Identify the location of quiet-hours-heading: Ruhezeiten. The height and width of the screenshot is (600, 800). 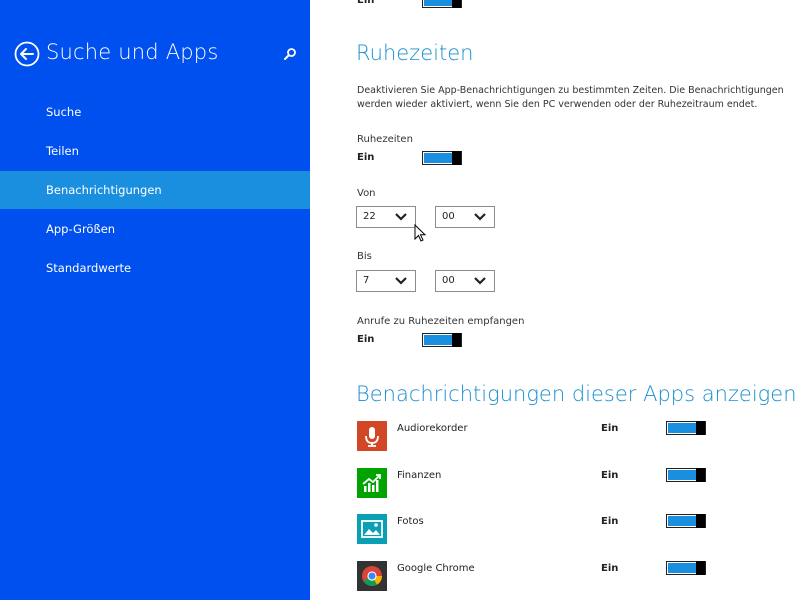
(415, 53).